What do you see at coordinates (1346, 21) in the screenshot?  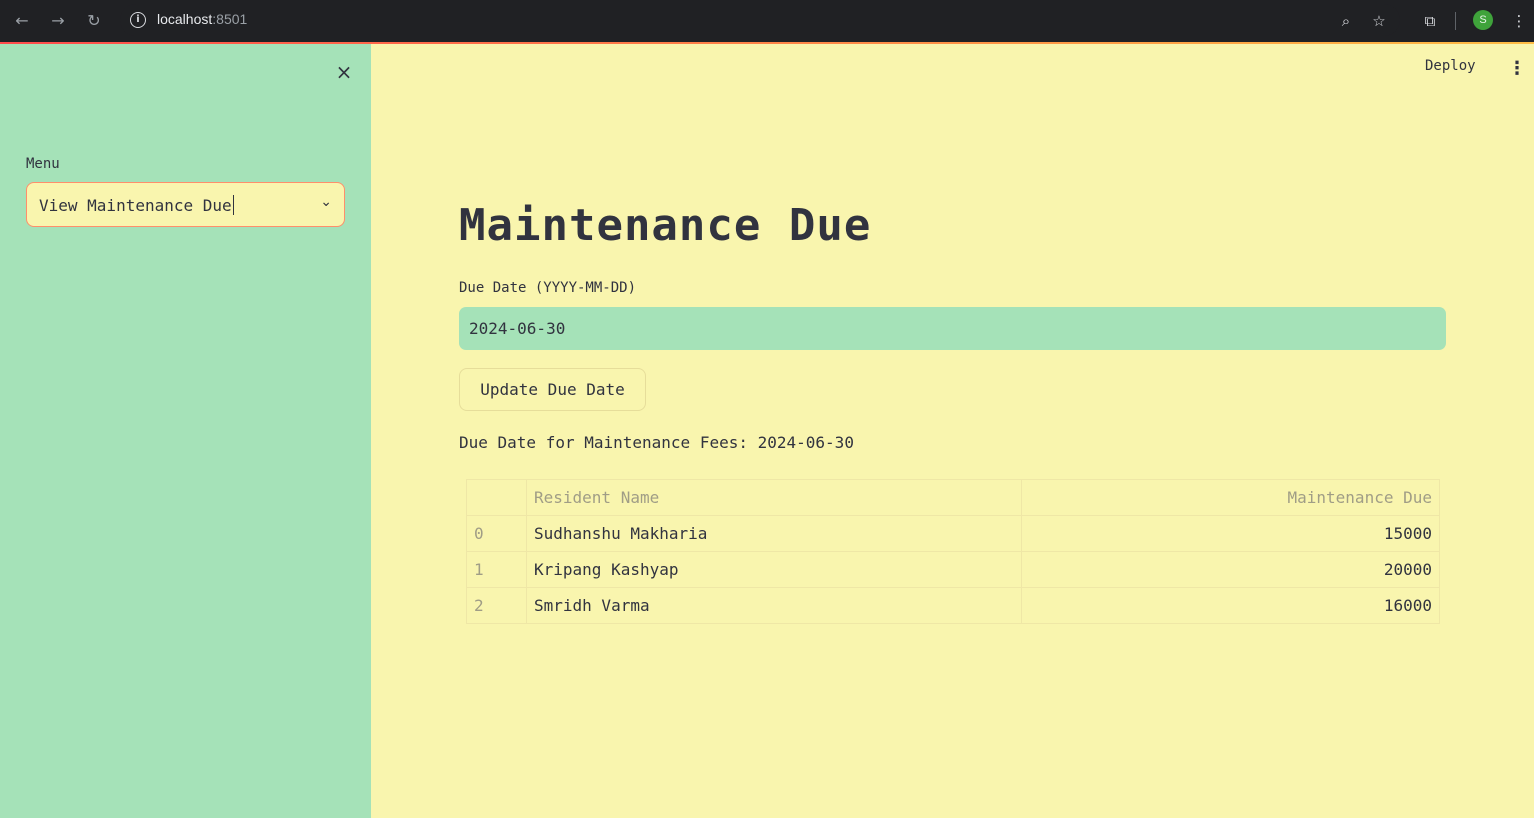 I see `zoom-icon: ⌕` at bounding box center [1346, 21].